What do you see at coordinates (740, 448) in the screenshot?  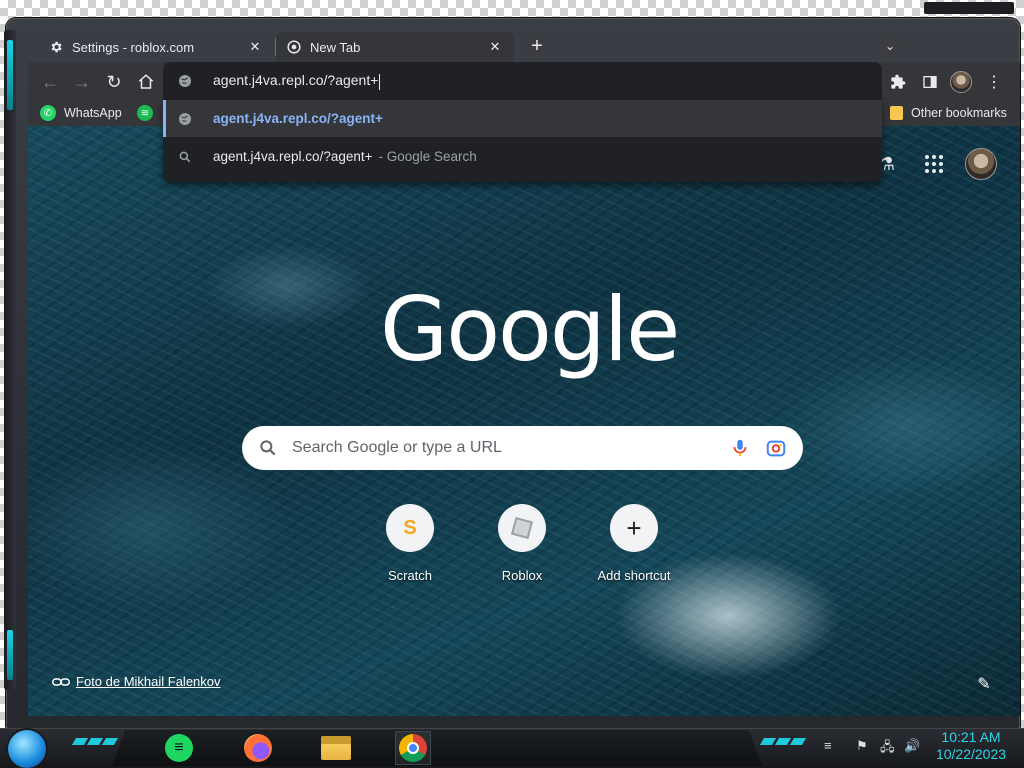 I see `microphone-icon` at bounding box center [740, 448].